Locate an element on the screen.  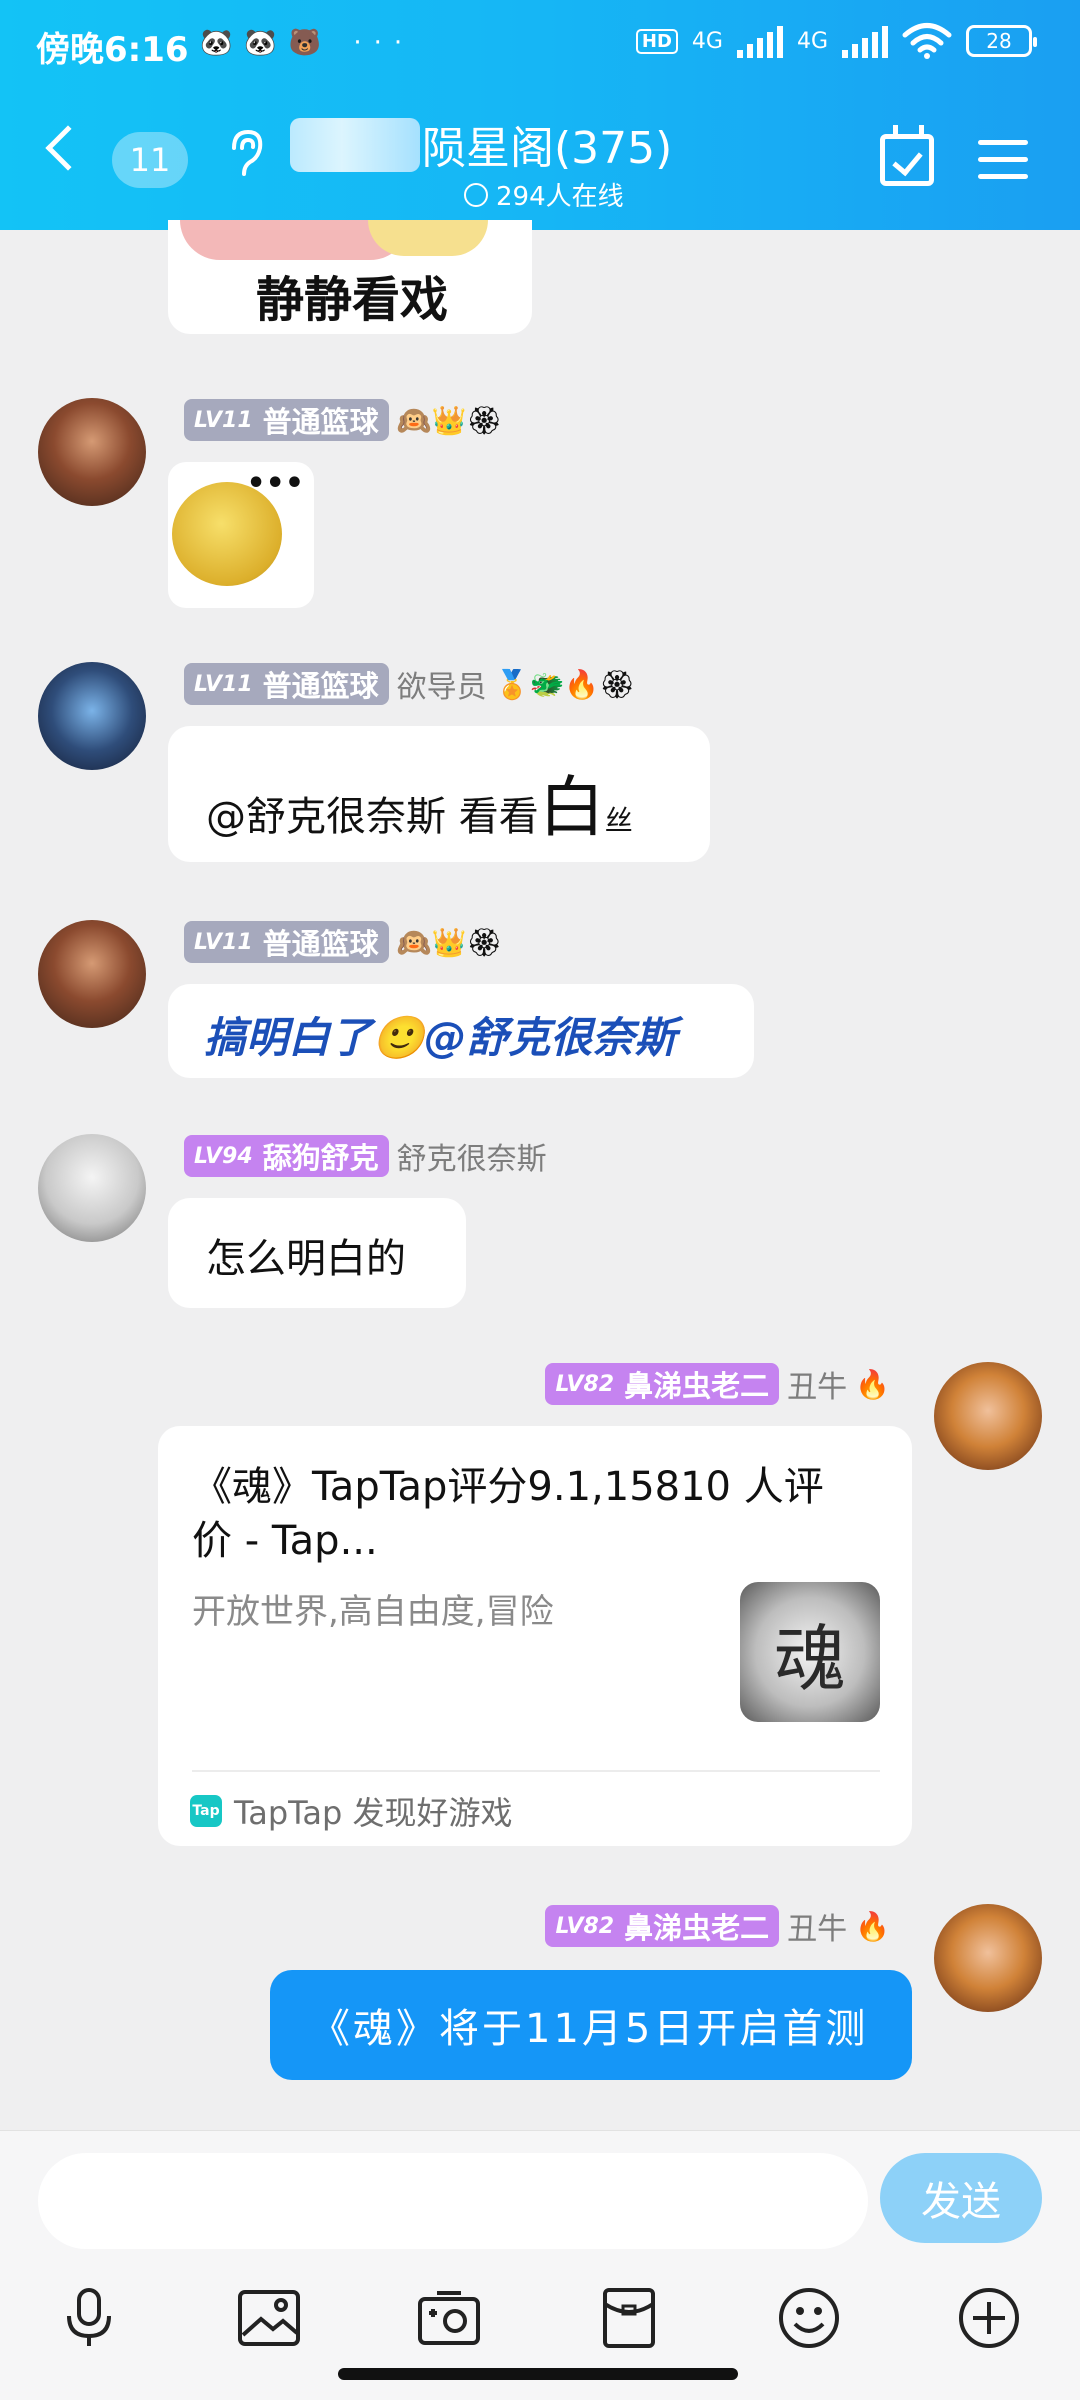
red-packet-icon is located at coordinates (629, 2318).